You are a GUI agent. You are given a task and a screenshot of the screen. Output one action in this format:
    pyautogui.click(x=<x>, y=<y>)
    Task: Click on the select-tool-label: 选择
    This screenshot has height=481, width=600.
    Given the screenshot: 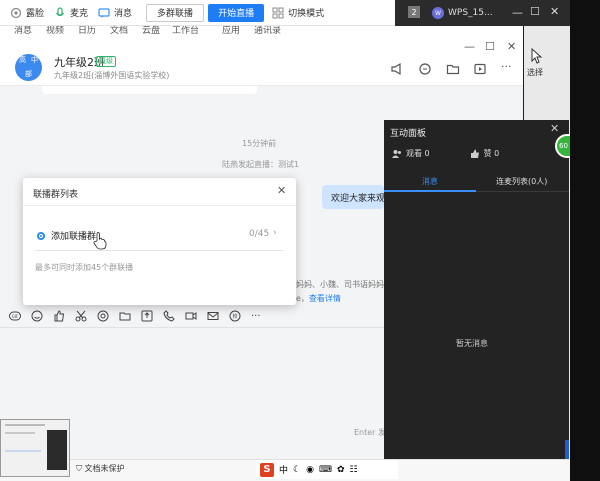 What is the action you would take?
    pyautogui.click(x=535, y=72)
    